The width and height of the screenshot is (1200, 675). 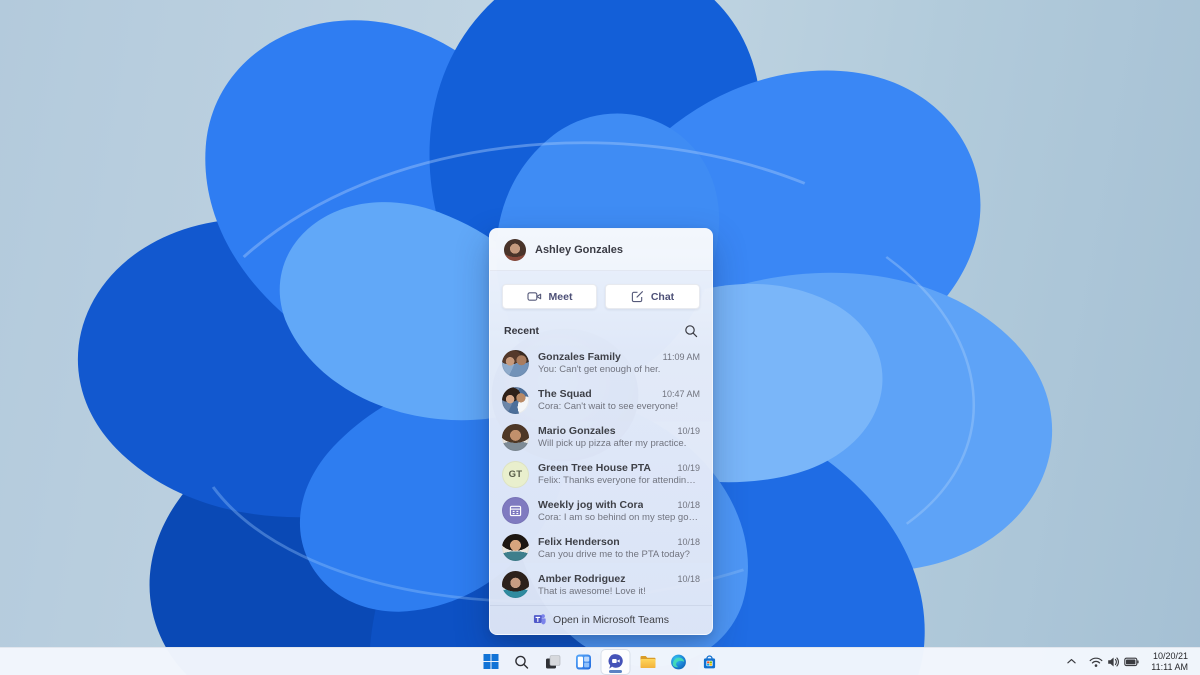 What do you see at coordinates (577, 431) in the screenshot?
I see `conversation-name: Mario Gonzales` at bounding box center [577, 431].